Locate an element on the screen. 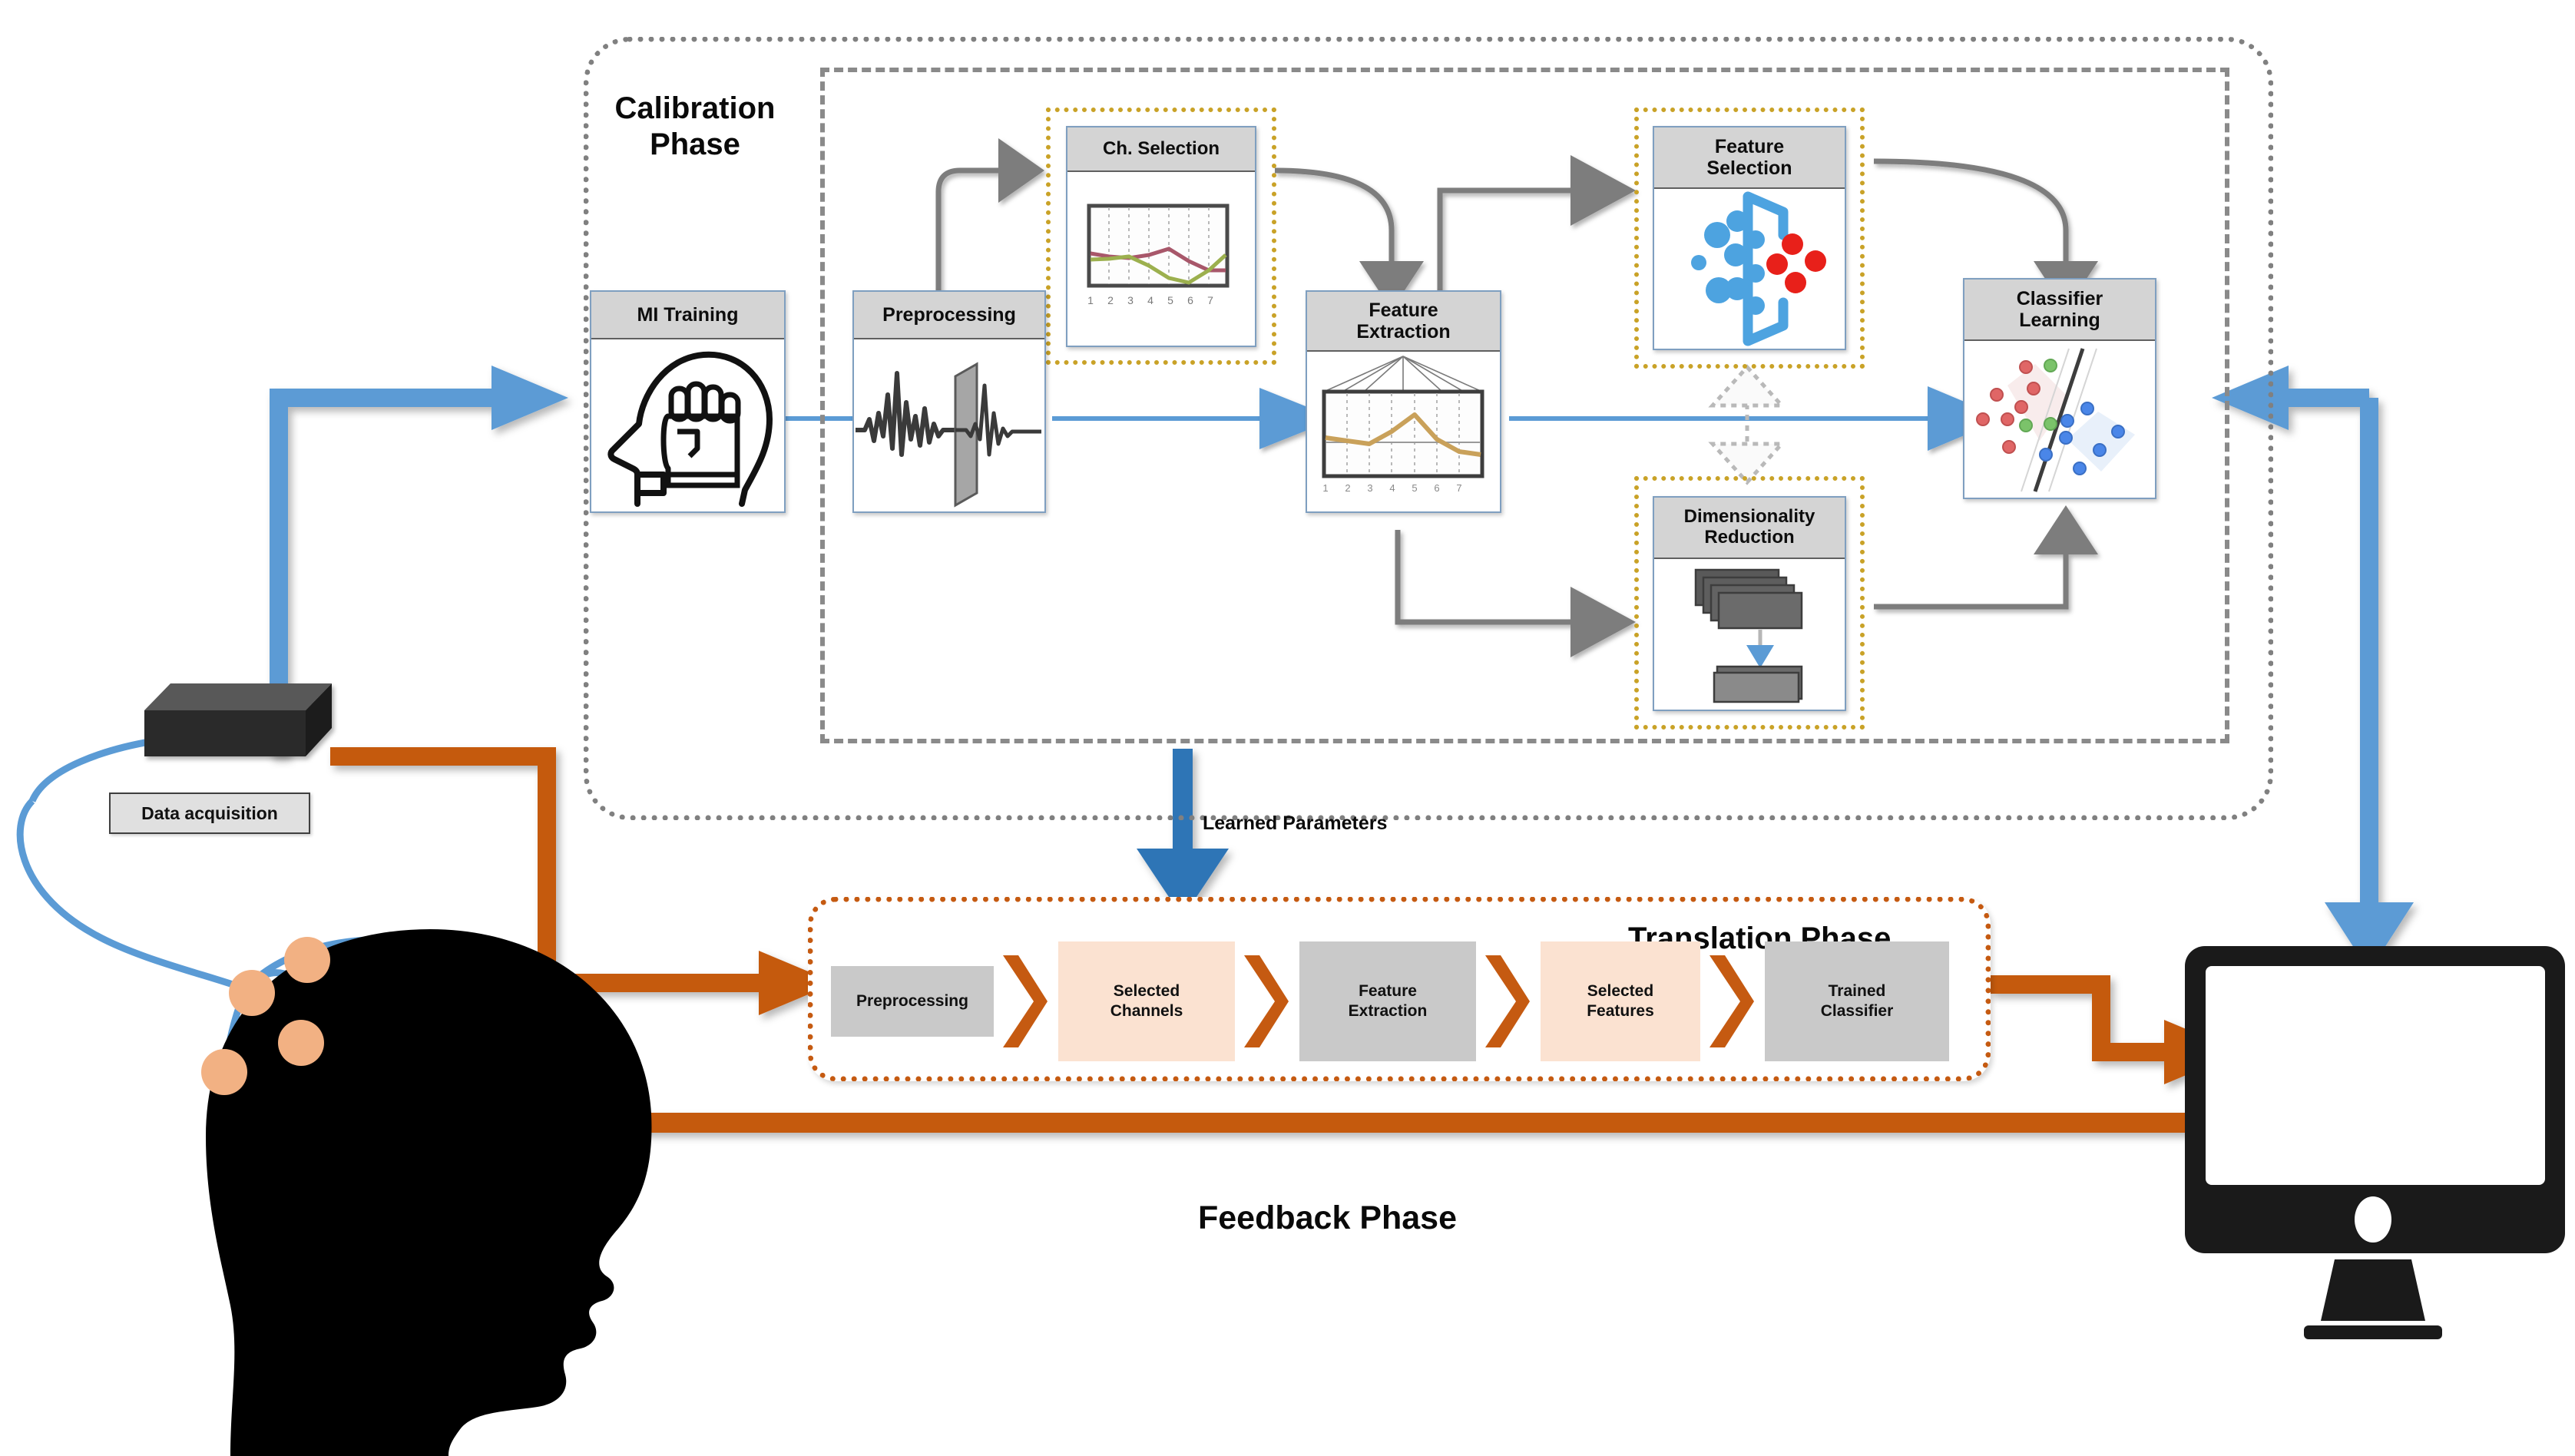  translation-step-selected-channels: Selected Channels is located at coordinates (1146, 1001).